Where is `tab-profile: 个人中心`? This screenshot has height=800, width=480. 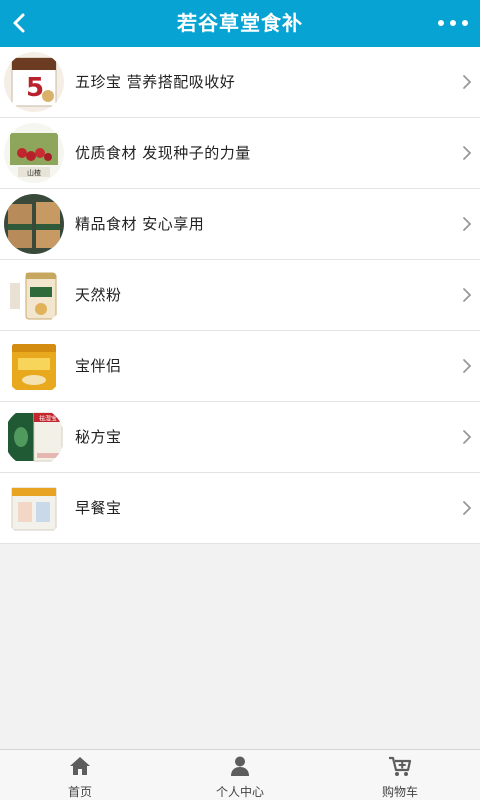 tab-profile: 个人中心 is located at coordinates (240, 775).